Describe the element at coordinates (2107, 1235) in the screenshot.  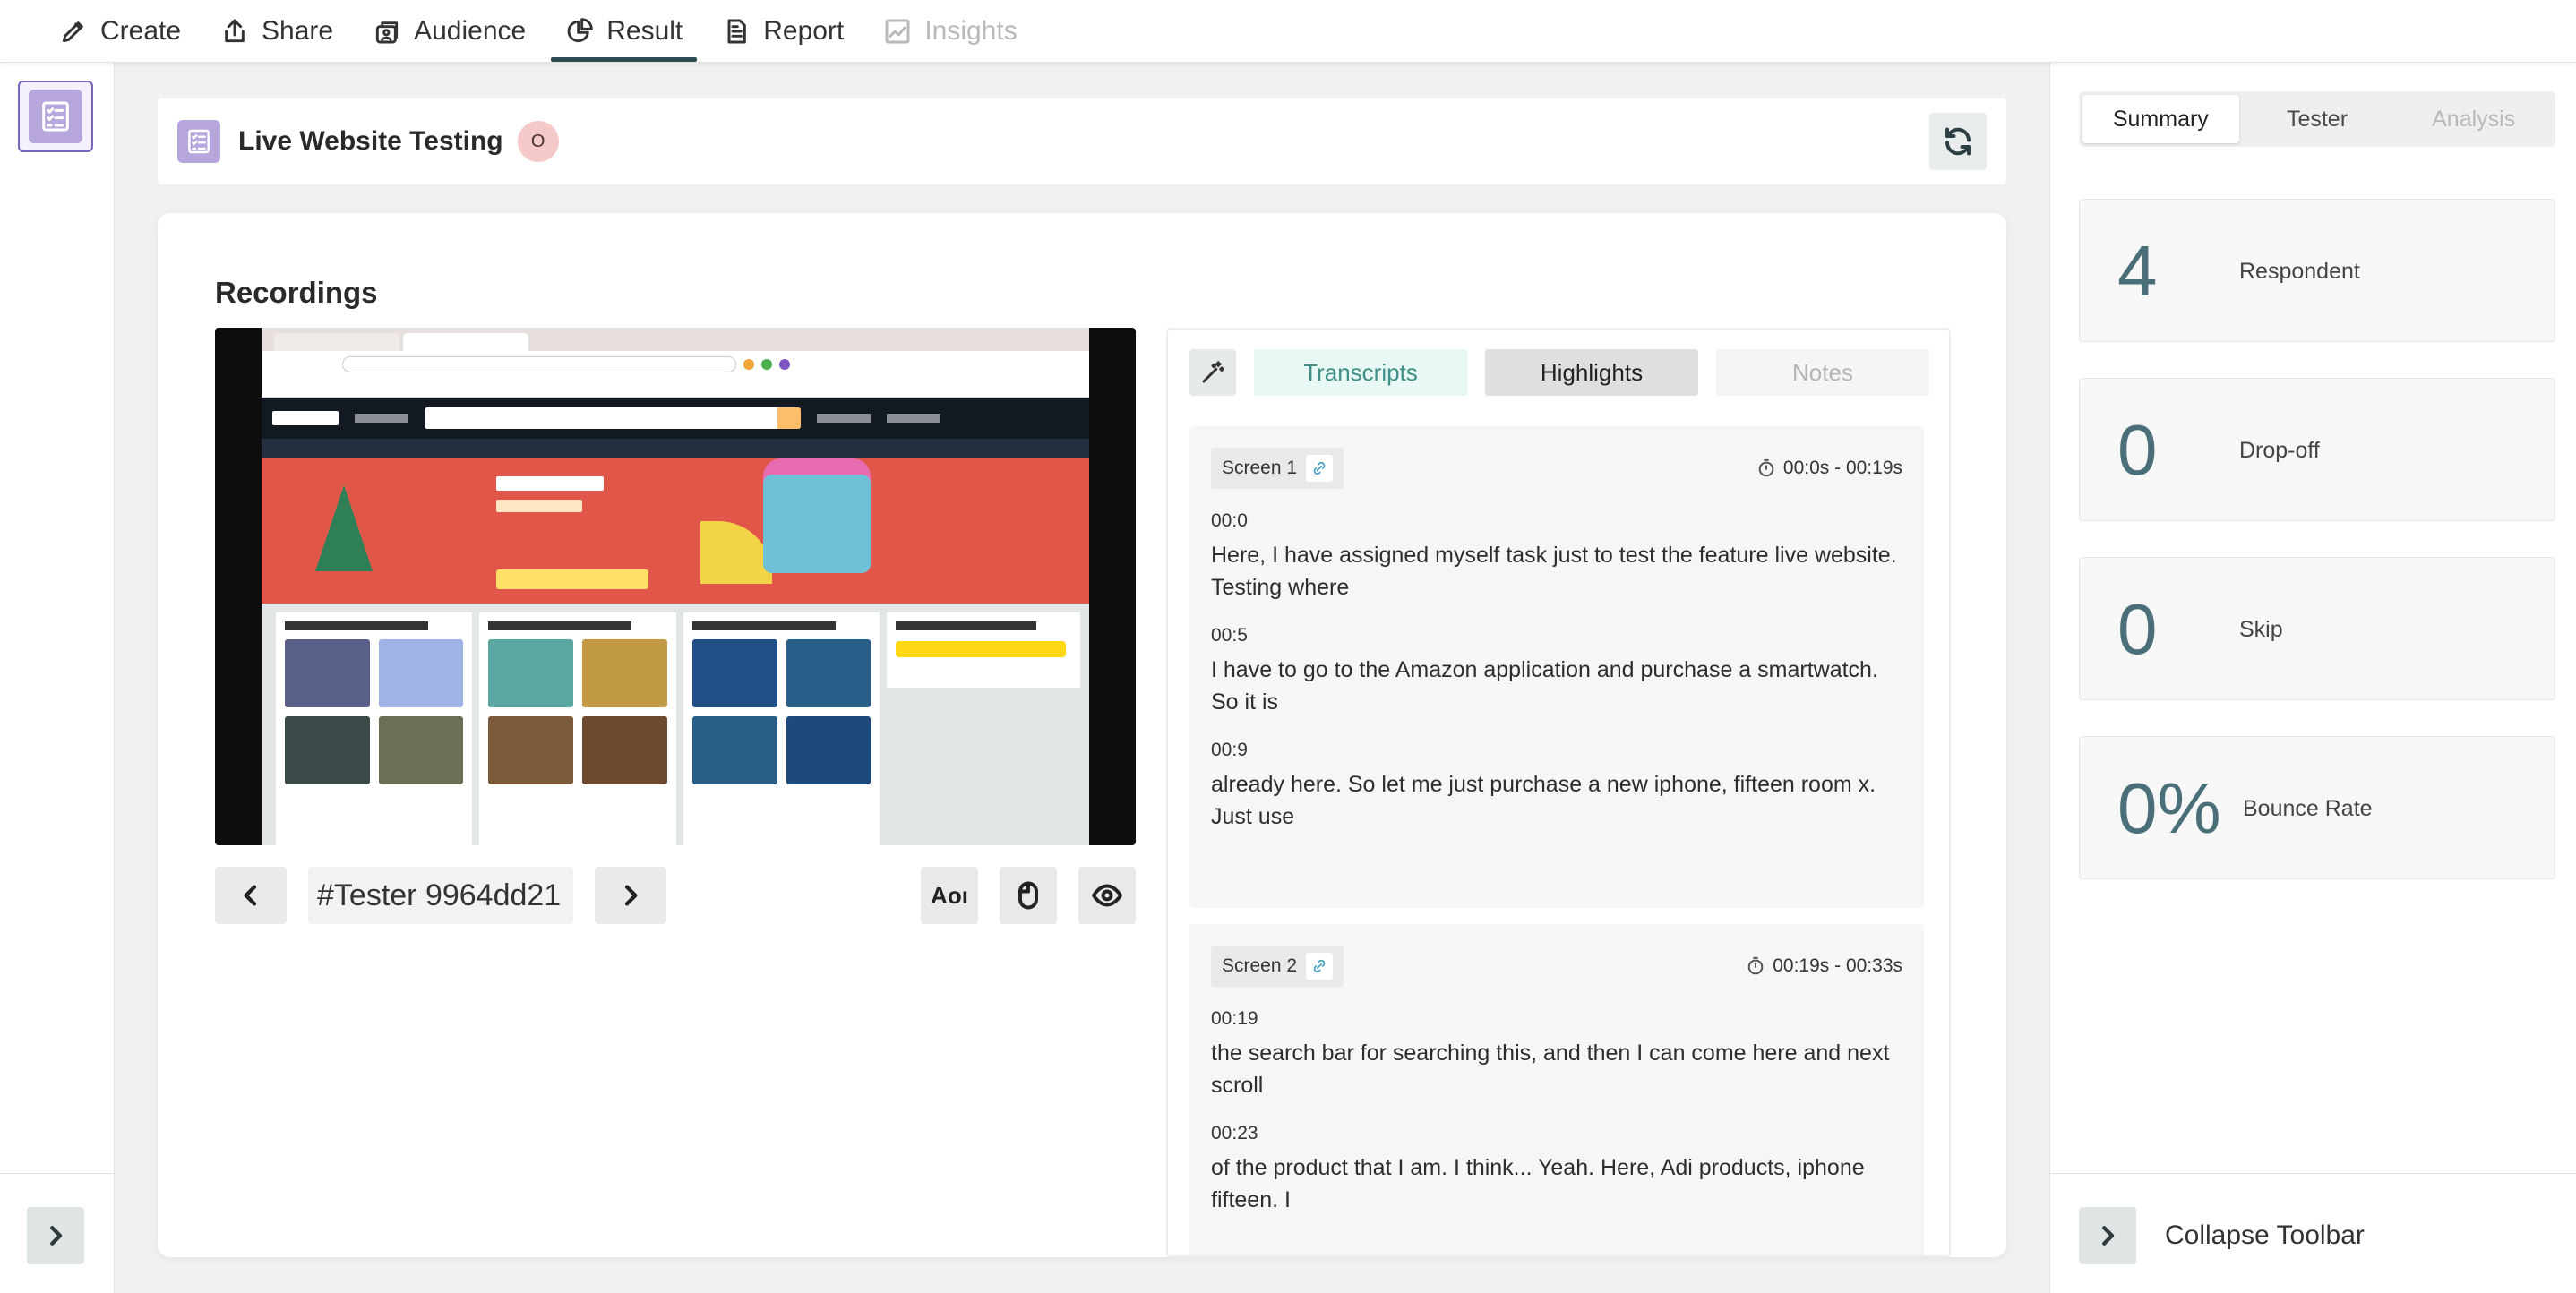
I see `collapse-toolbar-button` at that location.